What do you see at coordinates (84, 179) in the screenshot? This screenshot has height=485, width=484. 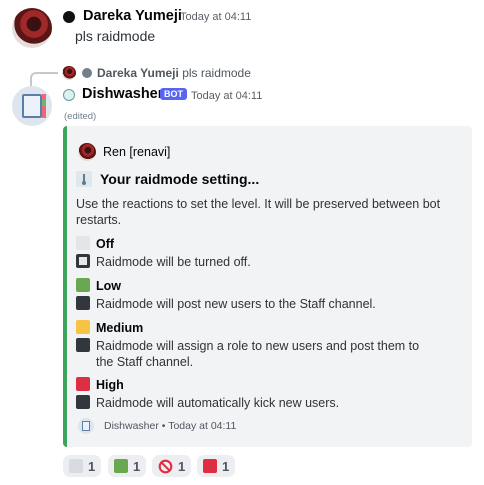 I see `thermometer-icon` at bounding box center [84, 179].